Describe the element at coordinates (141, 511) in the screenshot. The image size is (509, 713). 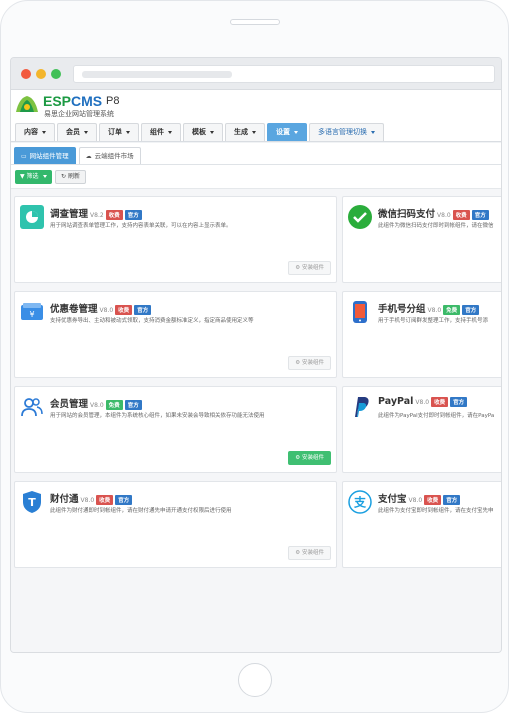
I see `card-description: 此组件为财付通即时到帐组件，请在财付通先申请开通支付权限后进行使用` at that location.